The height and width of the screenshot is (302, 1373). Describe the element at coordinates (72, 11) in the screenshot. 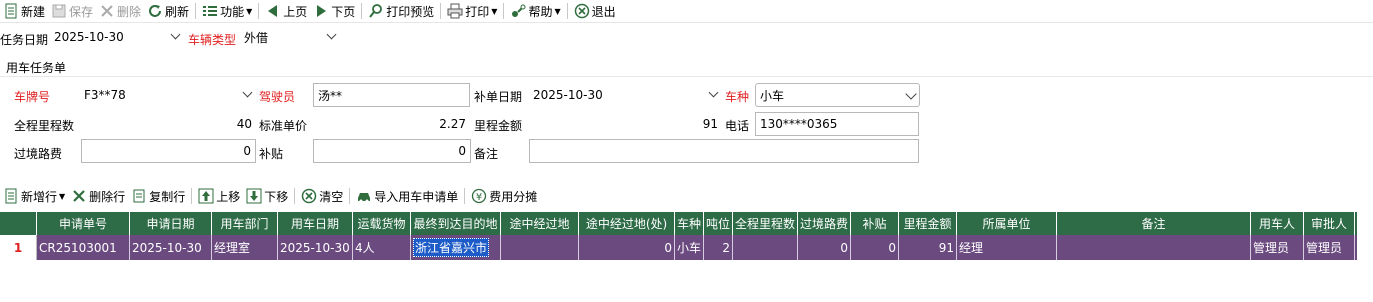

I see `save-button: 保存` at that location.